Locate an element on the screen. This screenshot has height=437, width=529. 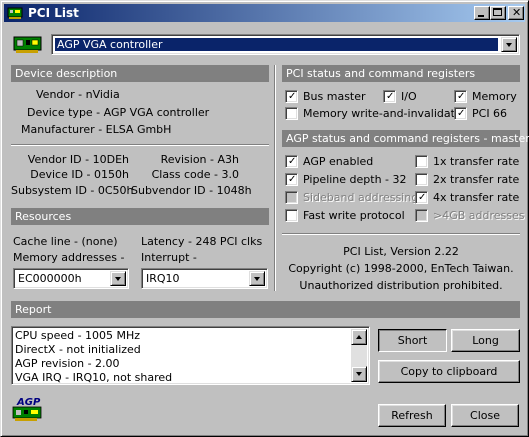
pci-status-header: PCI status and command registers is located at coordinates (401, 73).